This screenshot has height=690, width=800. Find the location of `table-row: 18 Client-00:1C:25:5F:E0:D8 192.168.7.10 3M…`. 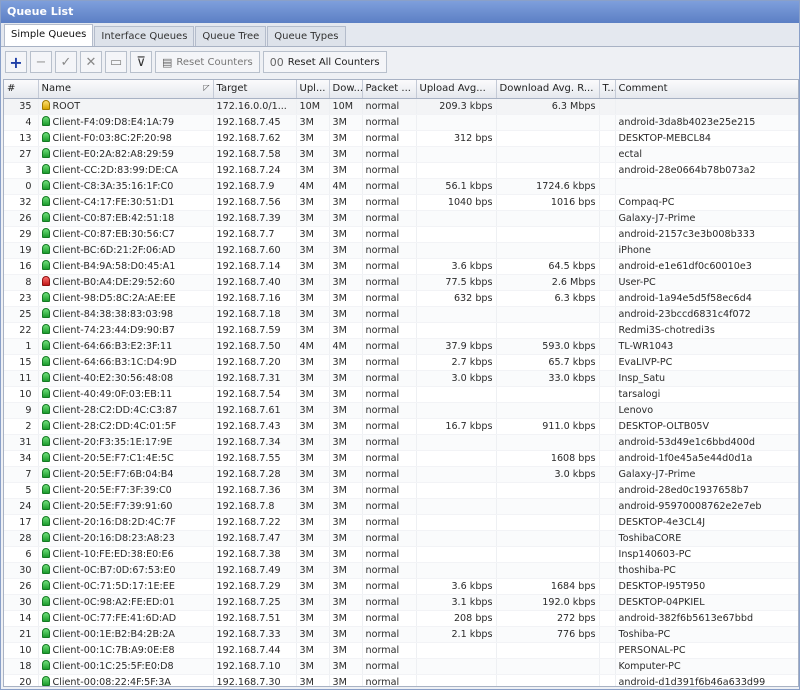

table-row: 18 Client-00:1C:25:5F:E0:D8 192.168.7.10 3M… is located at coordinates (401, 666).